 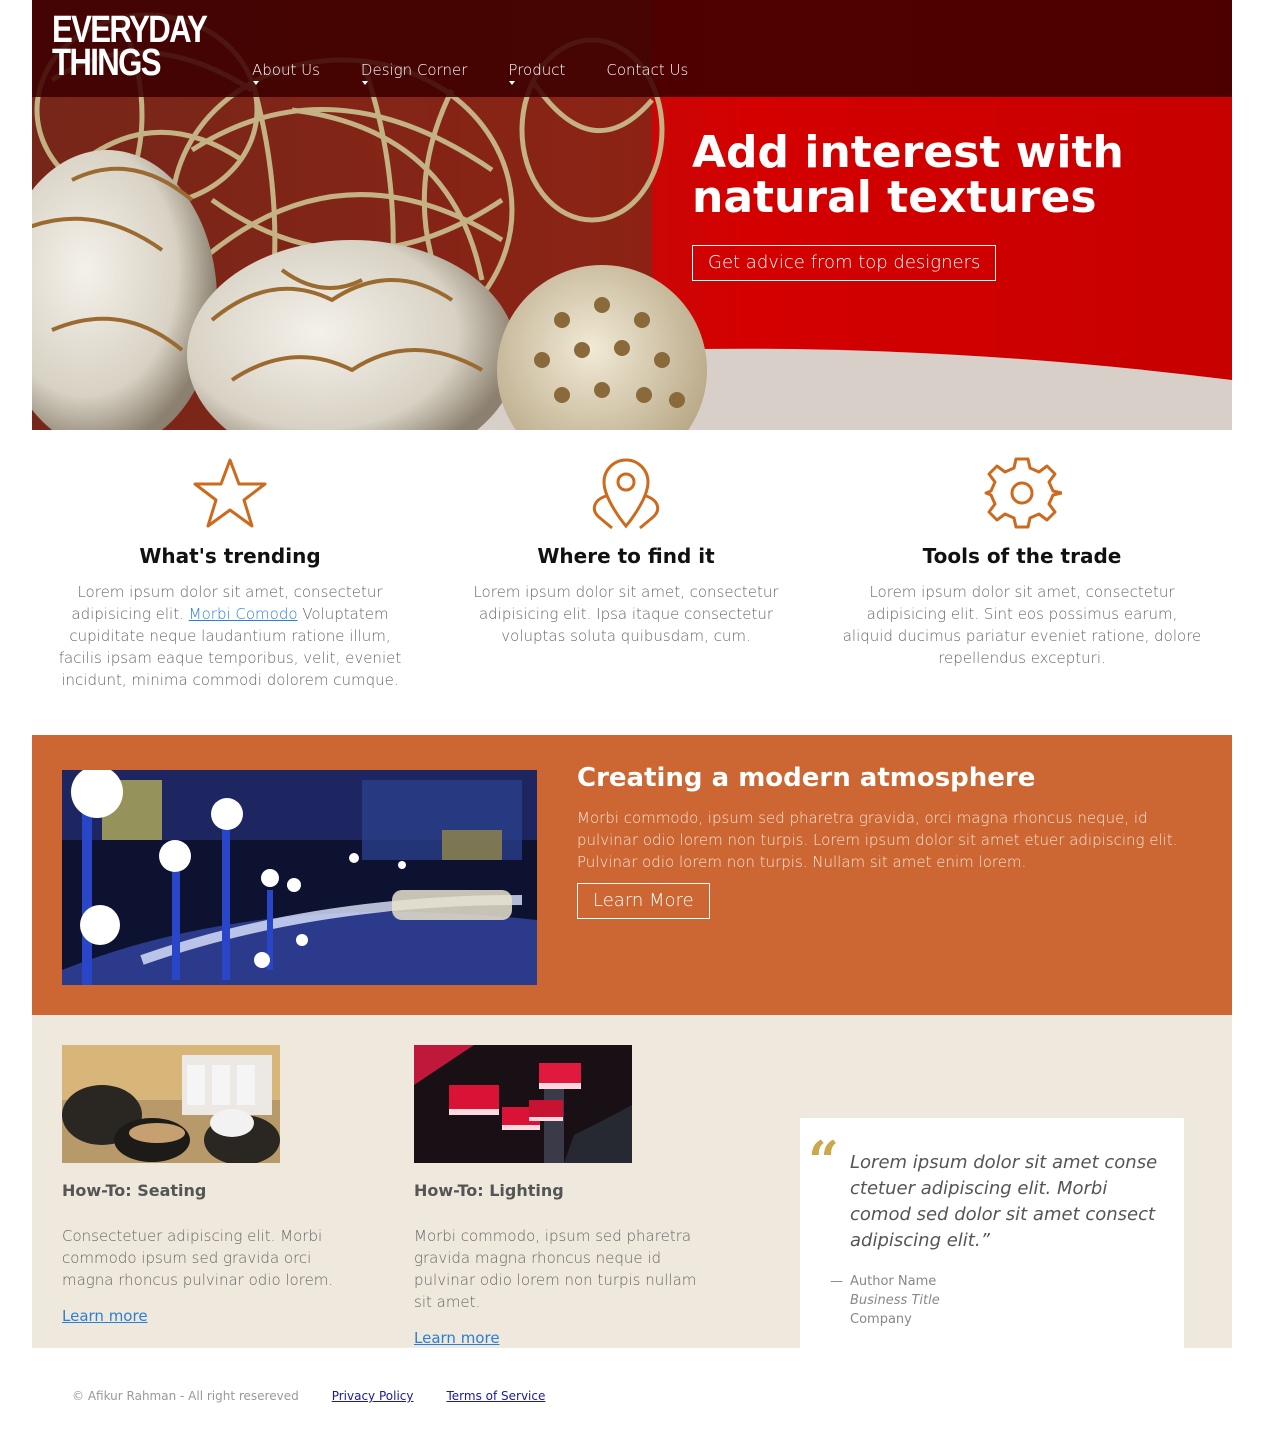 What do you see at coordinates (523, 1104) in the screenshot?
I see `lighting-photo` at bounding box center [523, 1104].